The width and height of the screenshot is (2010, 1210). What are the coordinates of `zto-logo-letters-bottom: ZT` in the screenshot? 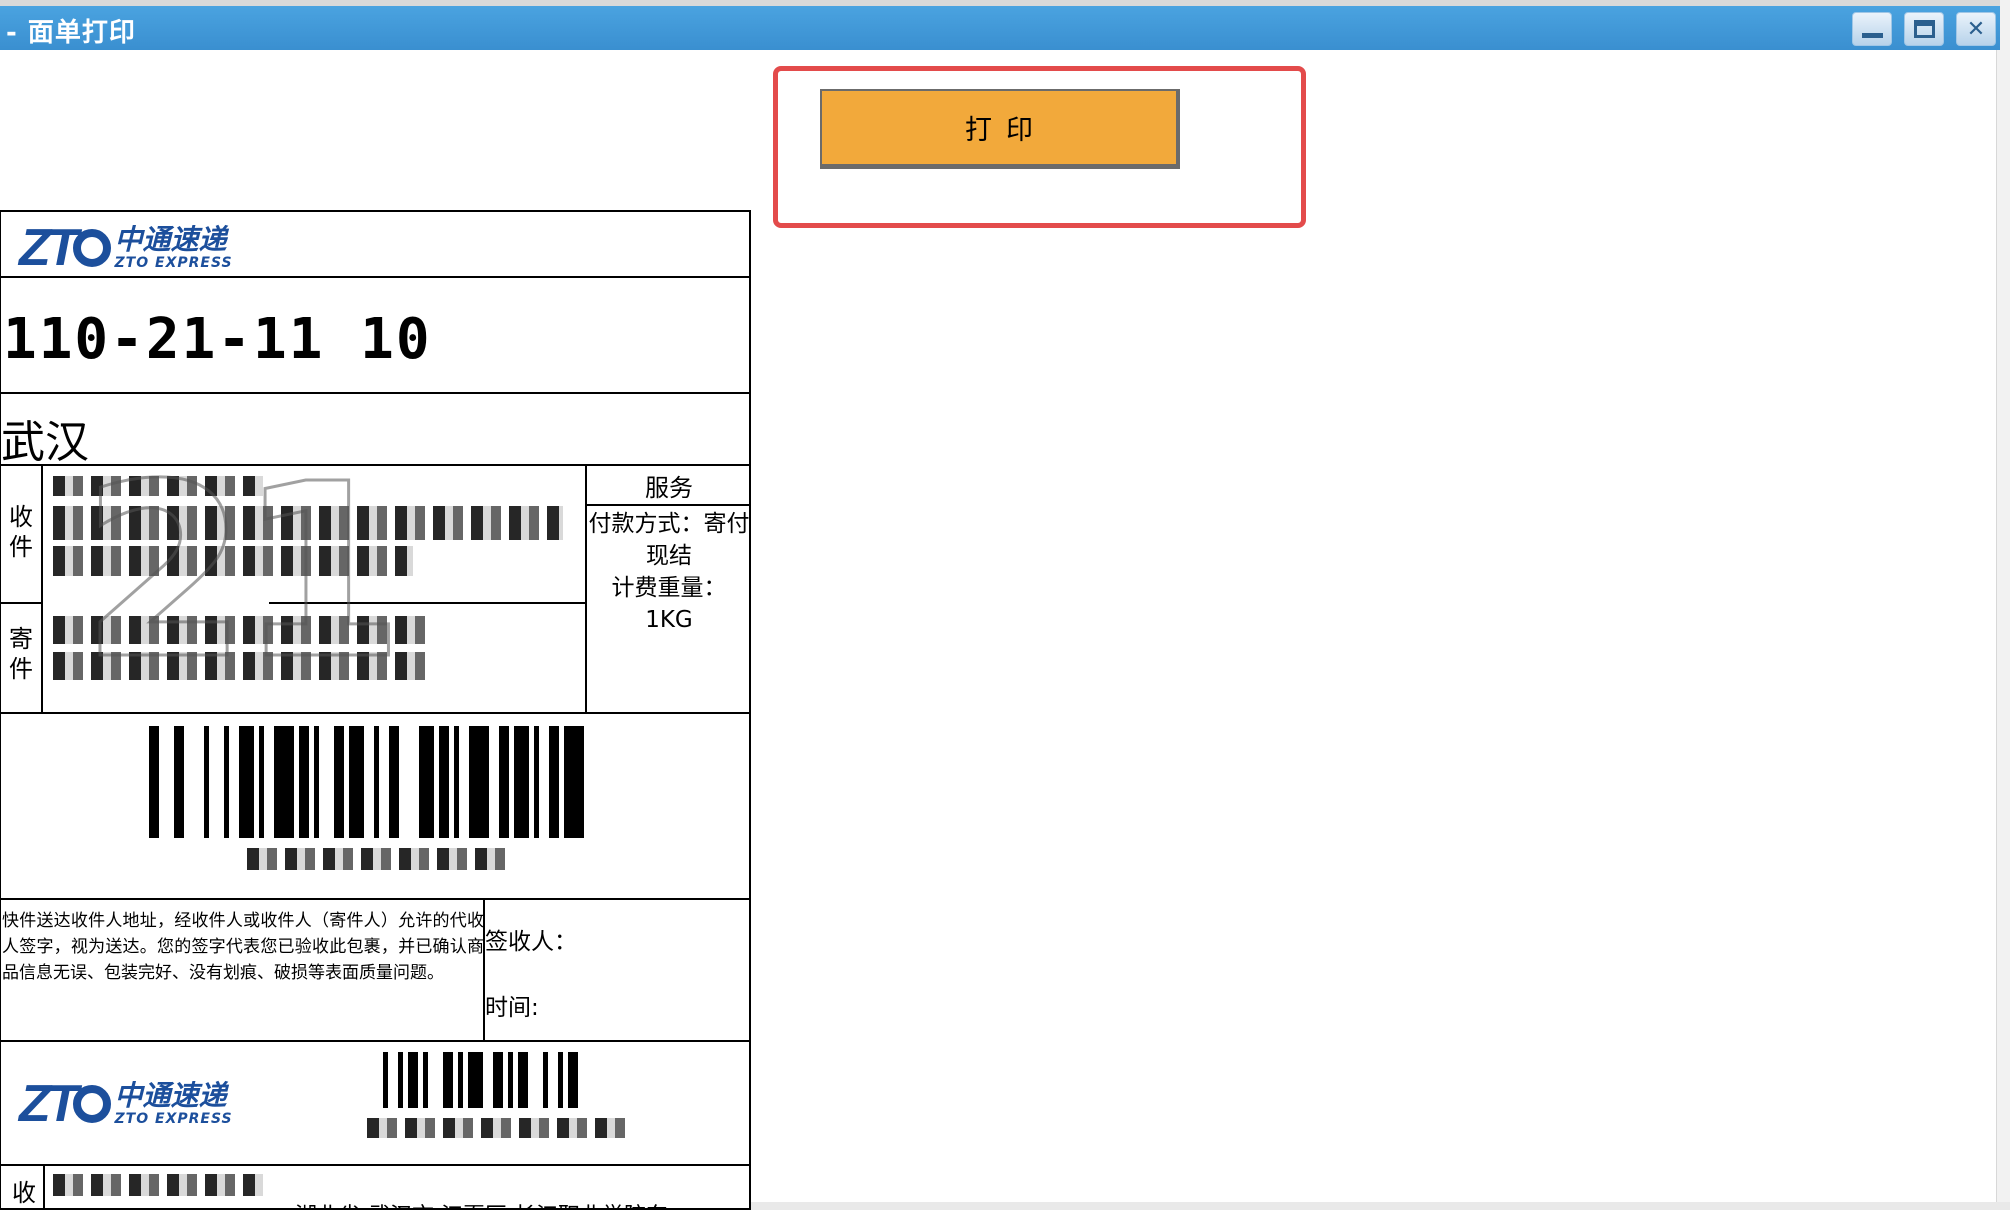 It's located at (48, 1104).